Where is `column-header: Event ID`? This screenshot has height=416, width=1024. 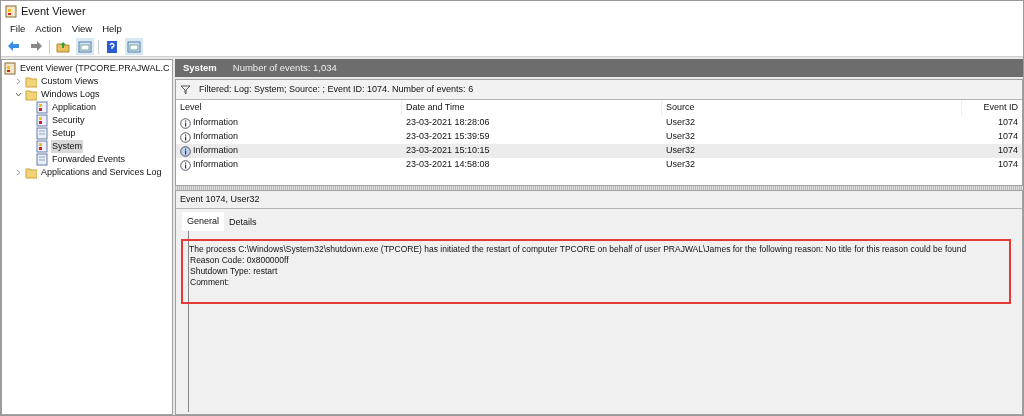 column-header: Event ID is located at coordinates (992, 108).